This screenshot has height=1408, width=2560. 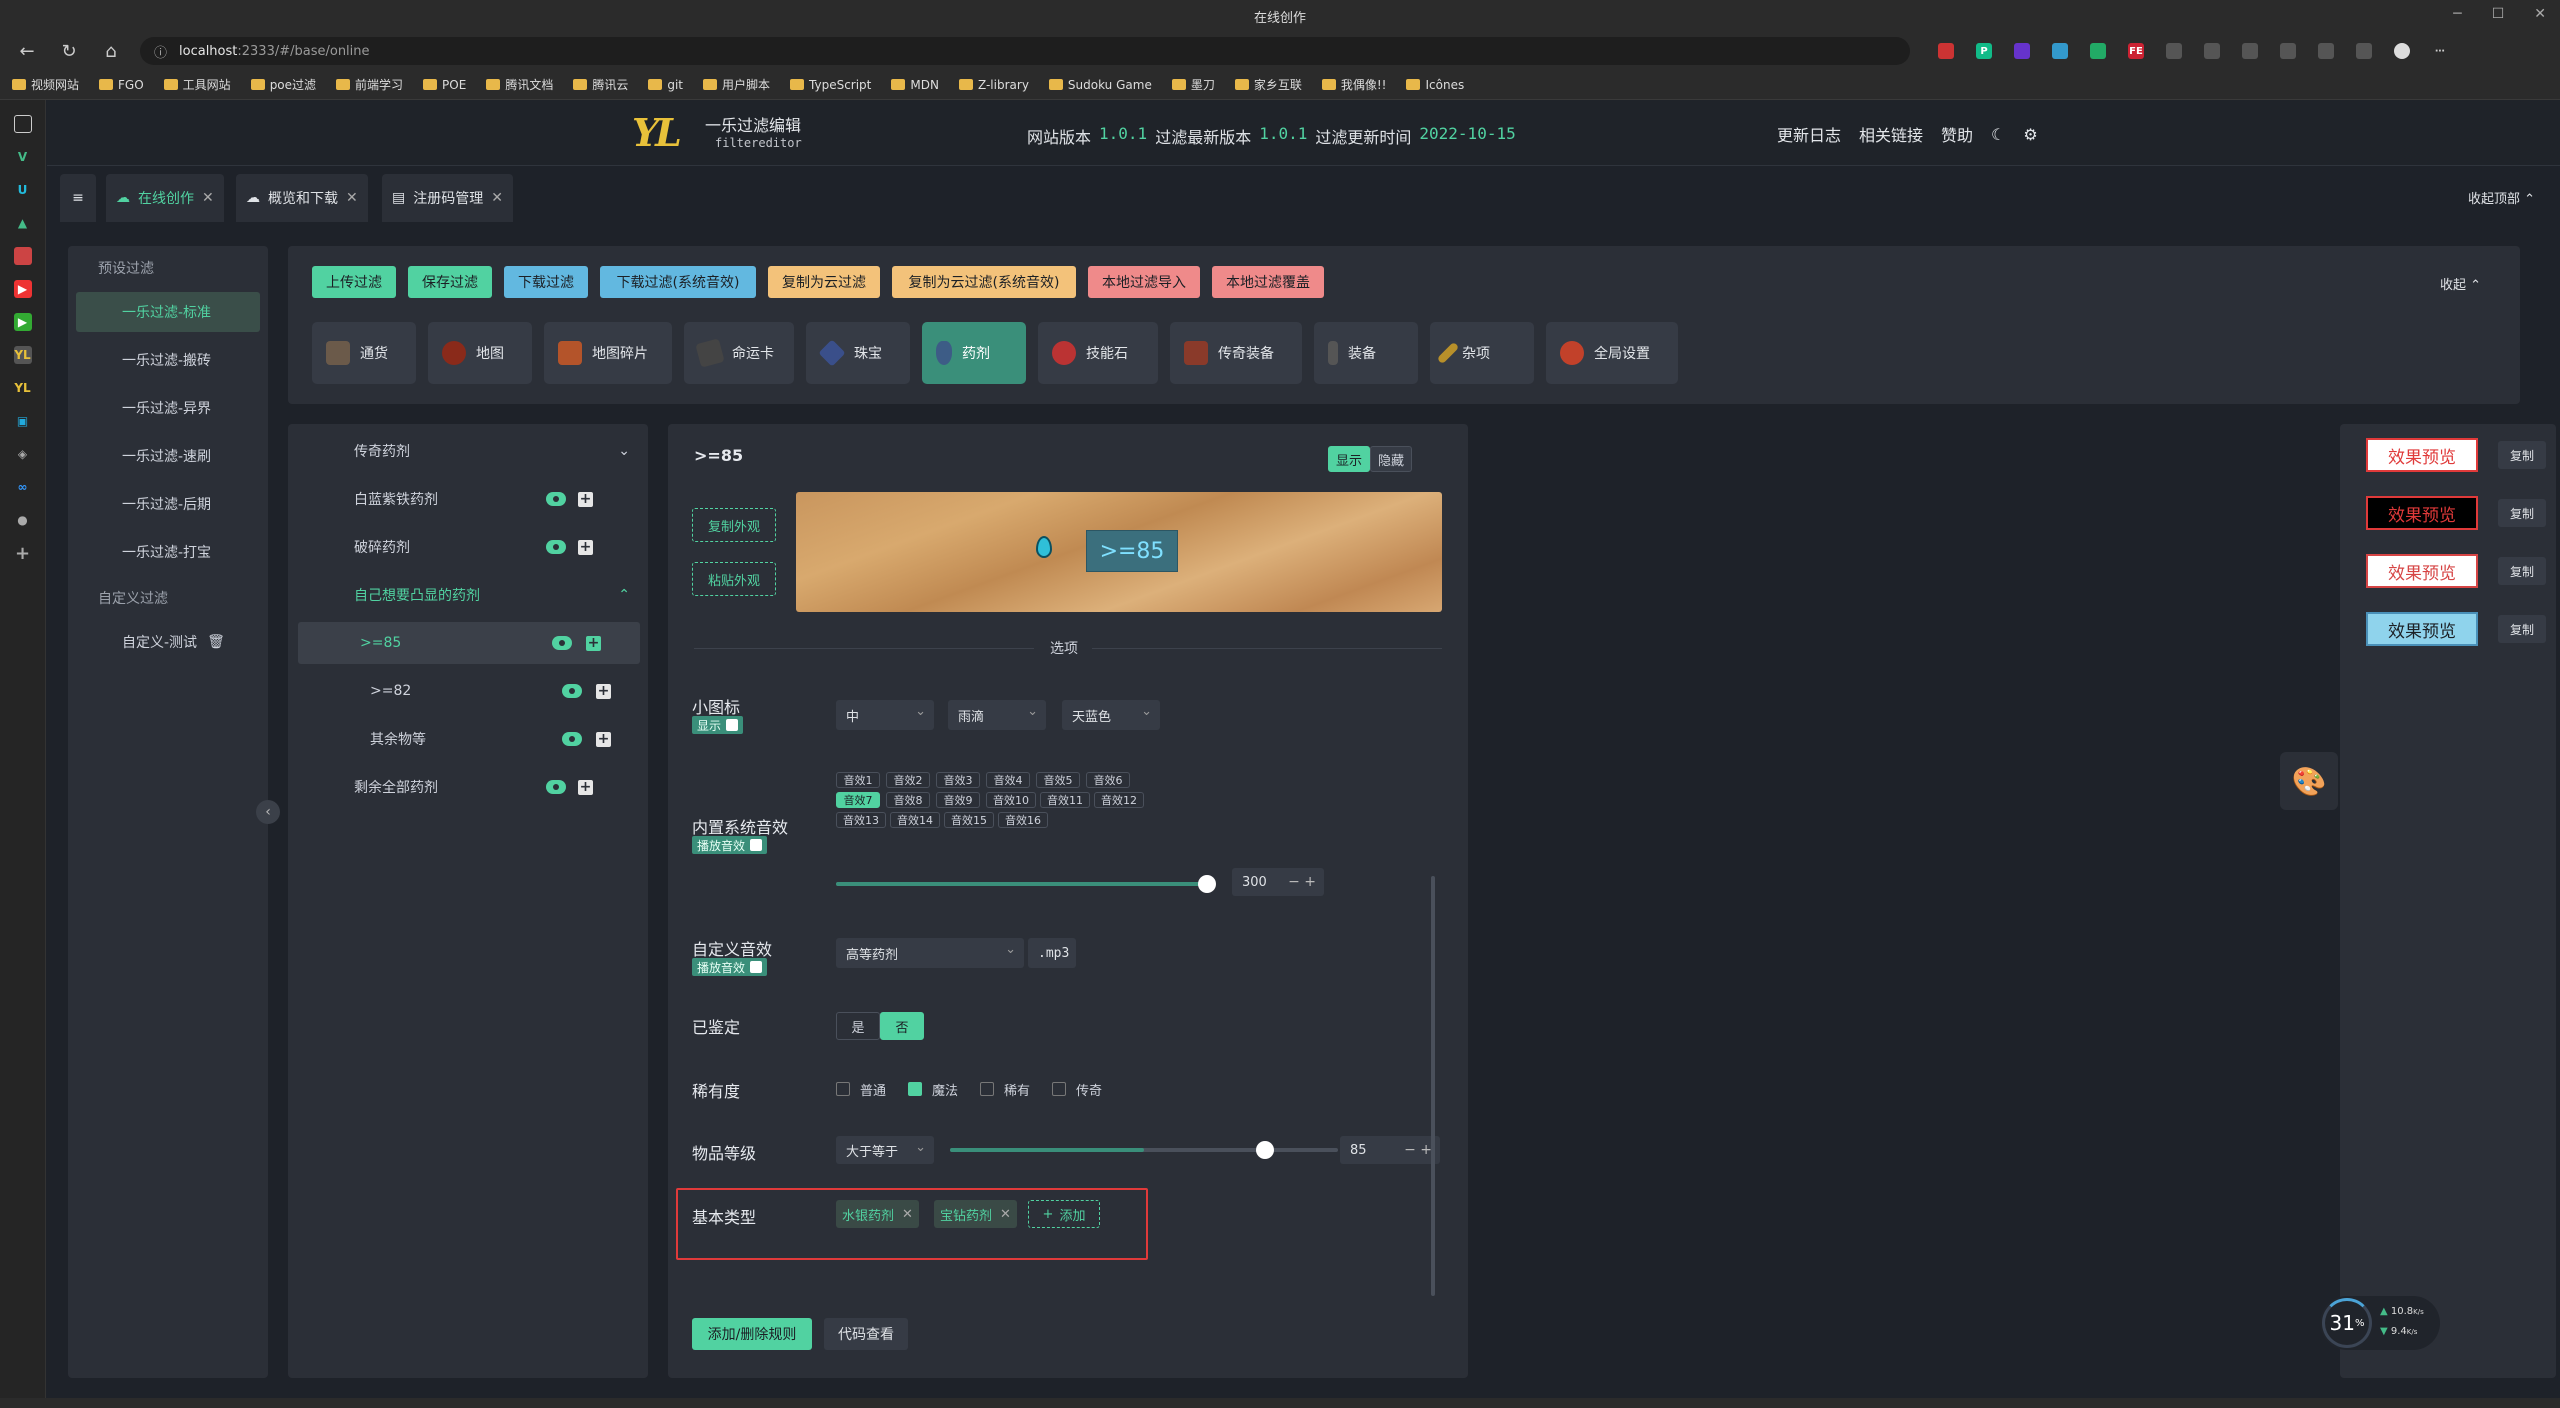 I want to click on tree-item: 剩余全部药剂 +, so click(x=469, y=787).